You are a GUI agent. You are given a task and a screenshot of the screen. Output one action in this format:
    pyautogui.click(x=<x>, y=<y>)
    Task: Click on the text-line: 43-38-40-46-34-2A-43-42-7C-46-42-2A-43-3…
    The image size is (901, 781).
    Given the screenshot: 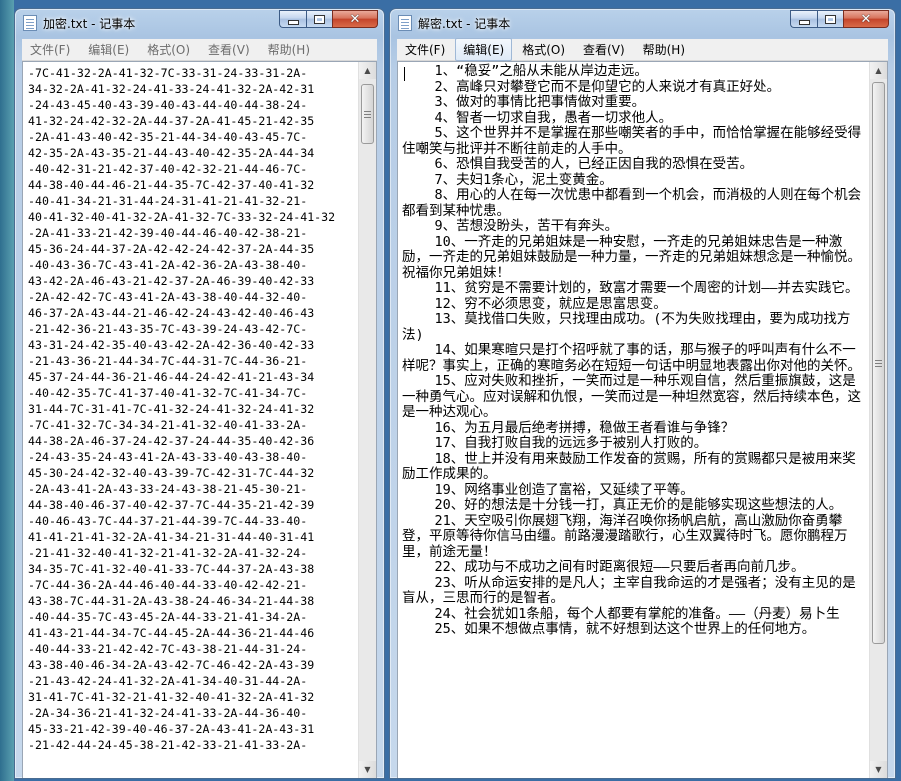 What is the action you would take?
    pyautogui.click(x=171, y=665)
    